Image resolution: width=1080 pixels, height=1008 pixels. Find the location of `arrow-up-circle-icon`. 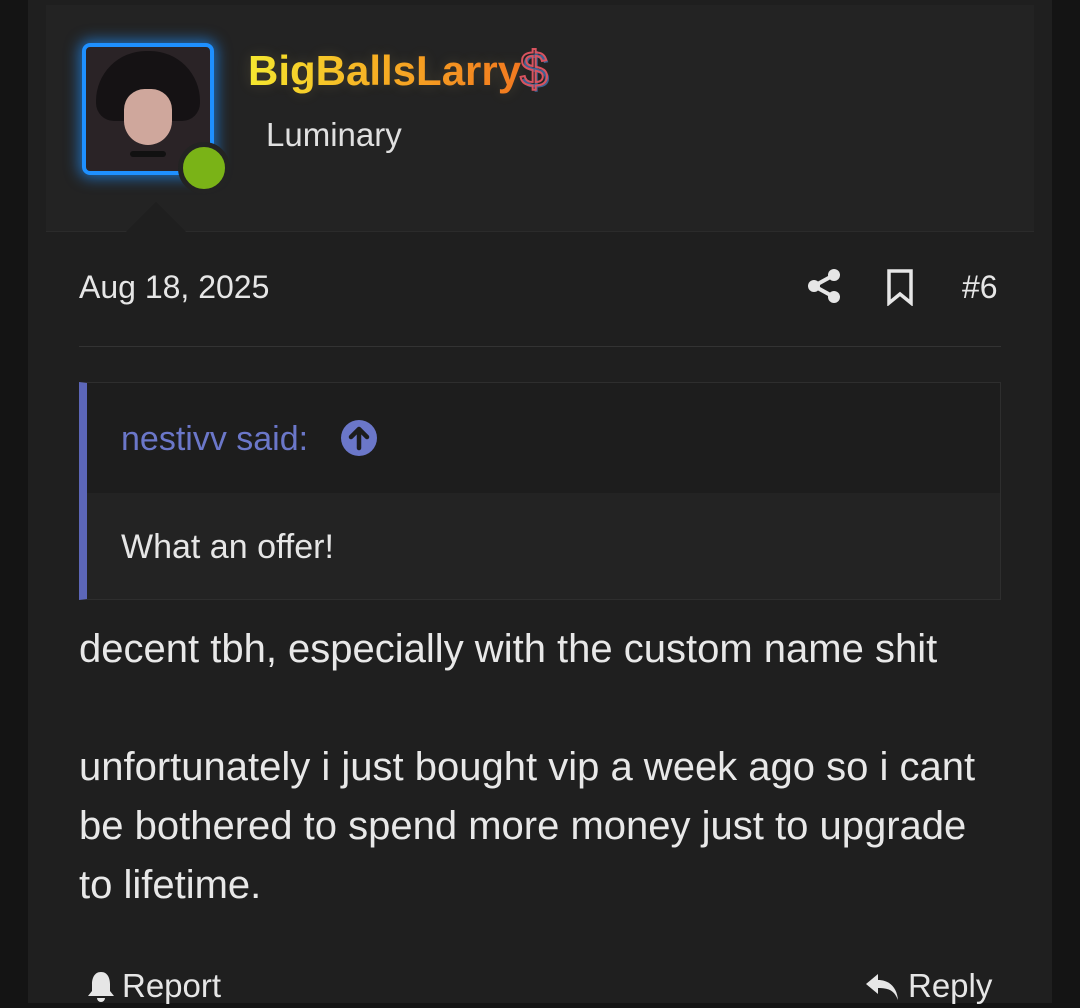

arrow-up-circle-icon is located at coordinates (359, 438).